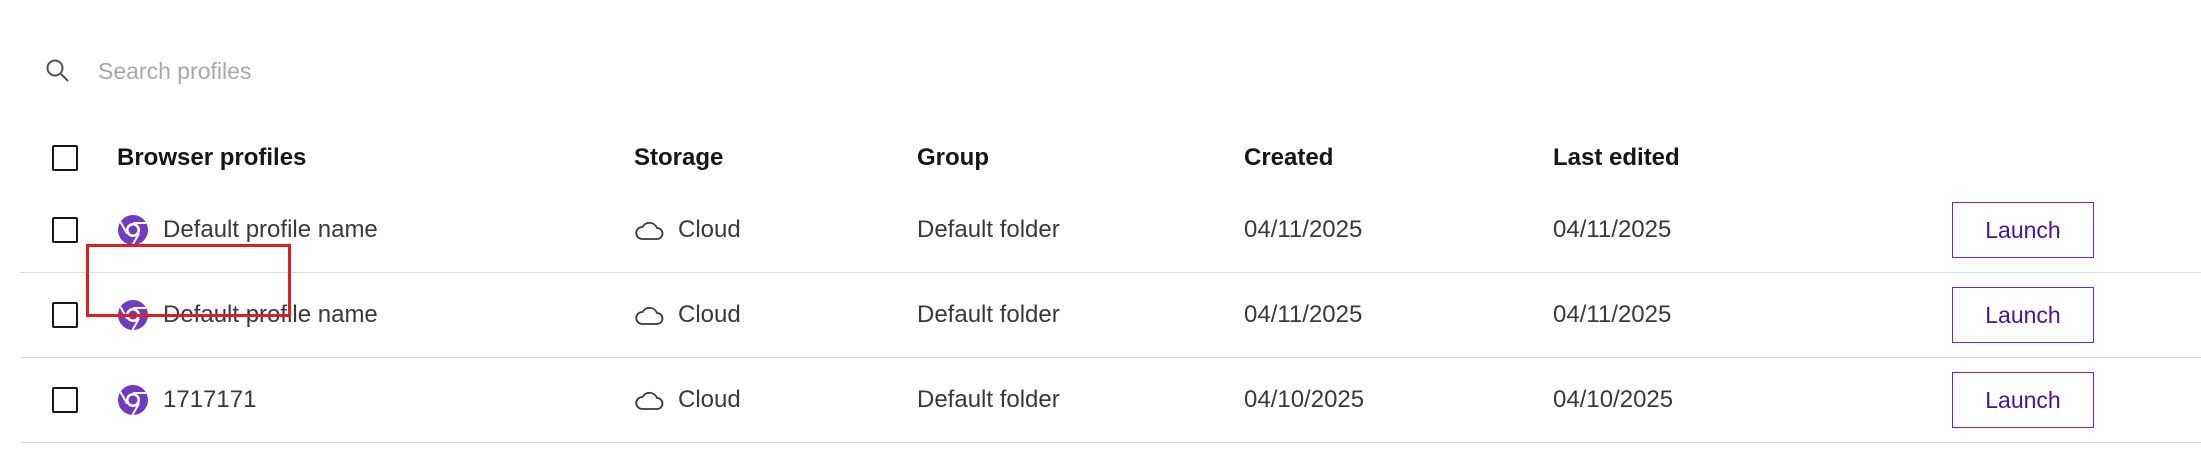  I want to click on select-all-checkbox, so click(65, 158).